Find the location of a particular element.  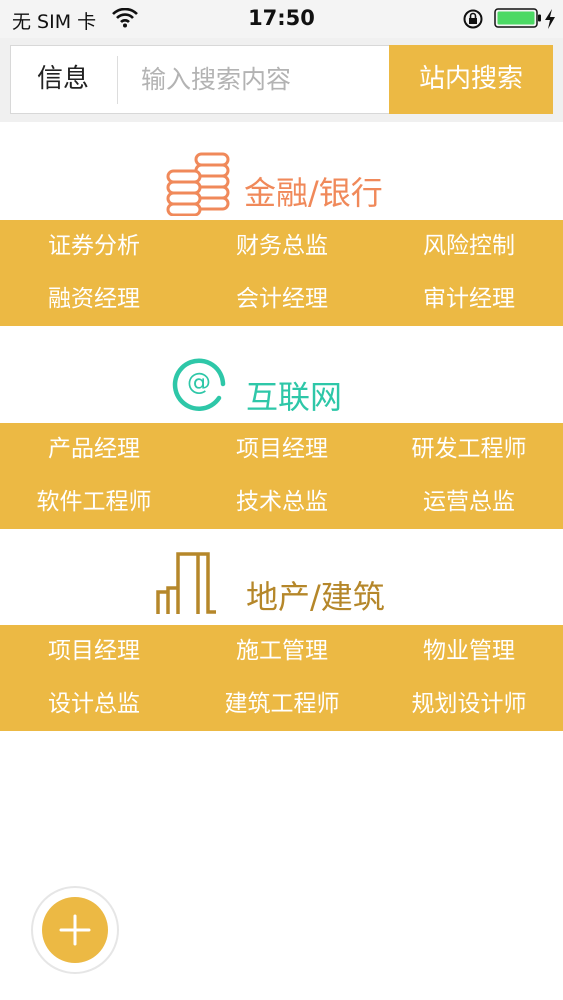

add-fab-button is located at coordinates (75, 930).